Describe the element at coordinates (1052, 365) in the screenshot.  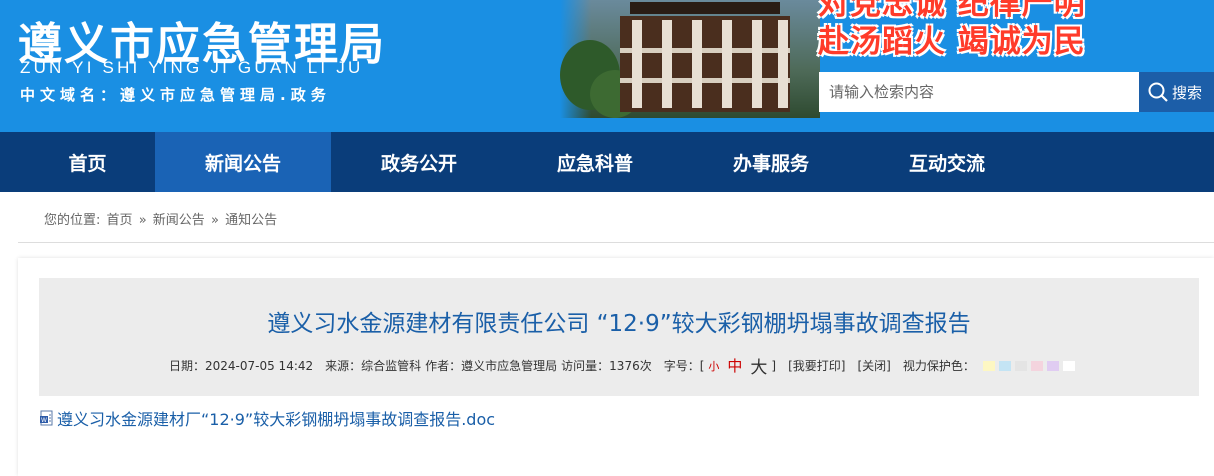
I see `eye-care-swatch-purple` at that location.